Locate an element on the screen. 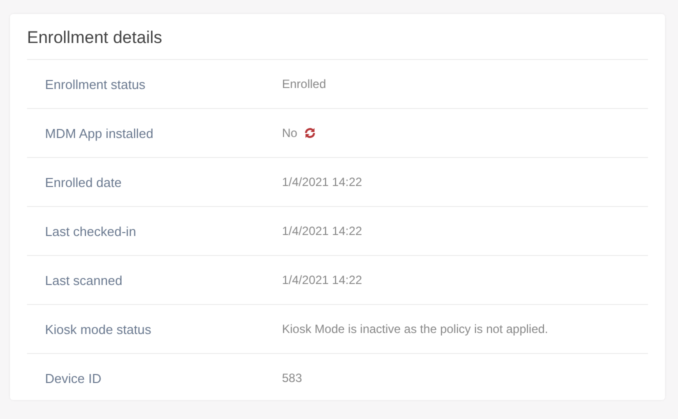 This screenshot has width=678, height=419. field-value: 583 is located at coordinates (292, 378).